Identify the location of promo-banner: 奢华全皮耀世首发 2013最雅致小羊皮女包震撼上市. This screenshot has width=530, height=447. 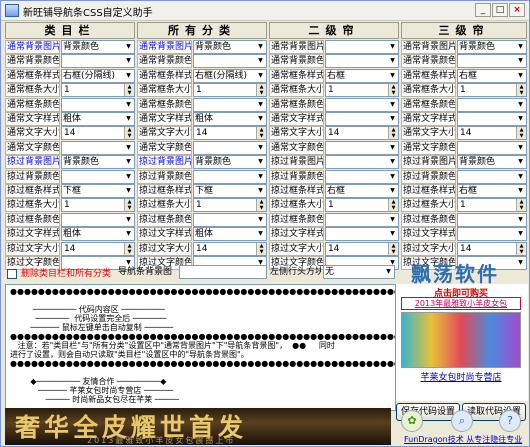
(198, 426).